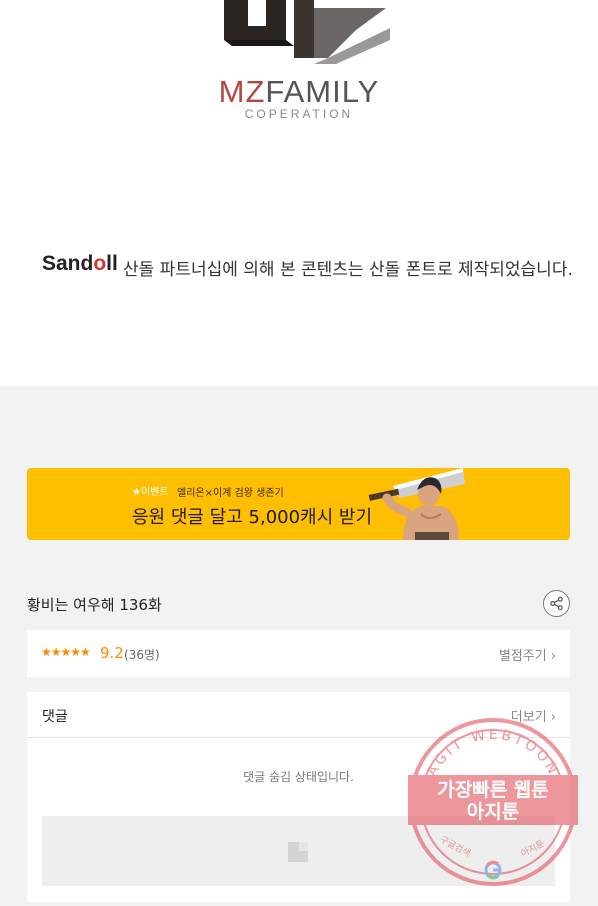  What do you see at coordinates (322, 91) in the screenshot?
I see `brand-family: FAMILY` at bounding box center [322, 91].